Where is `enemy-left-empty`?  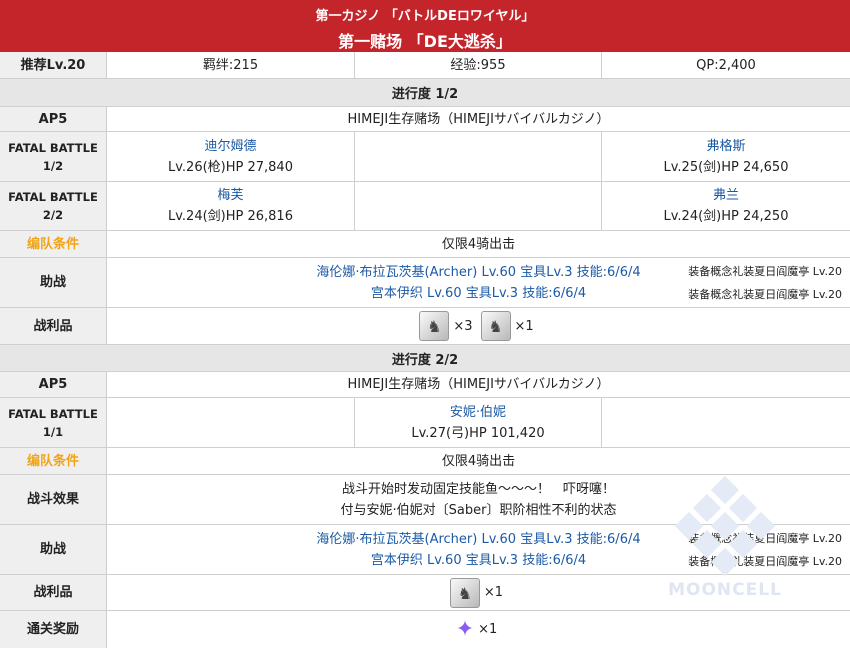
enemy-left-empty is located at coordinates (230, 422).